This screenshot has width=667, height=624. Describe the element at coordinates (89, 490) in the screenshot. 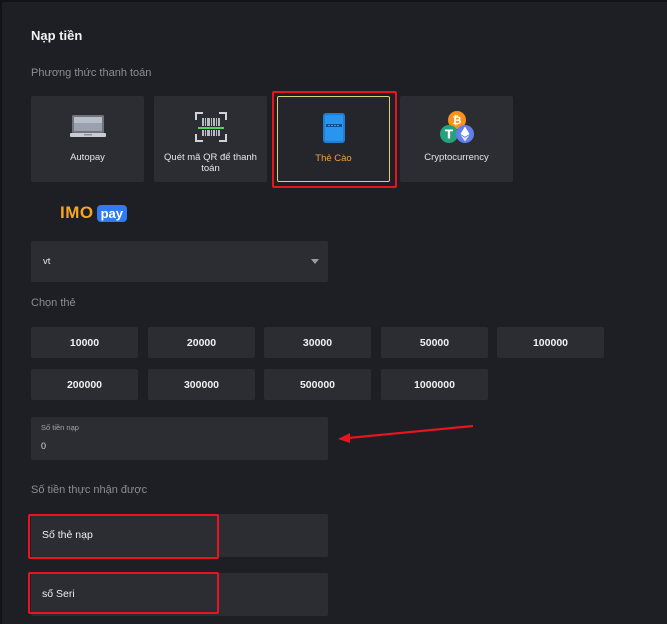

I see `received-amount-label: Số tiền thực nhận được` at that location.